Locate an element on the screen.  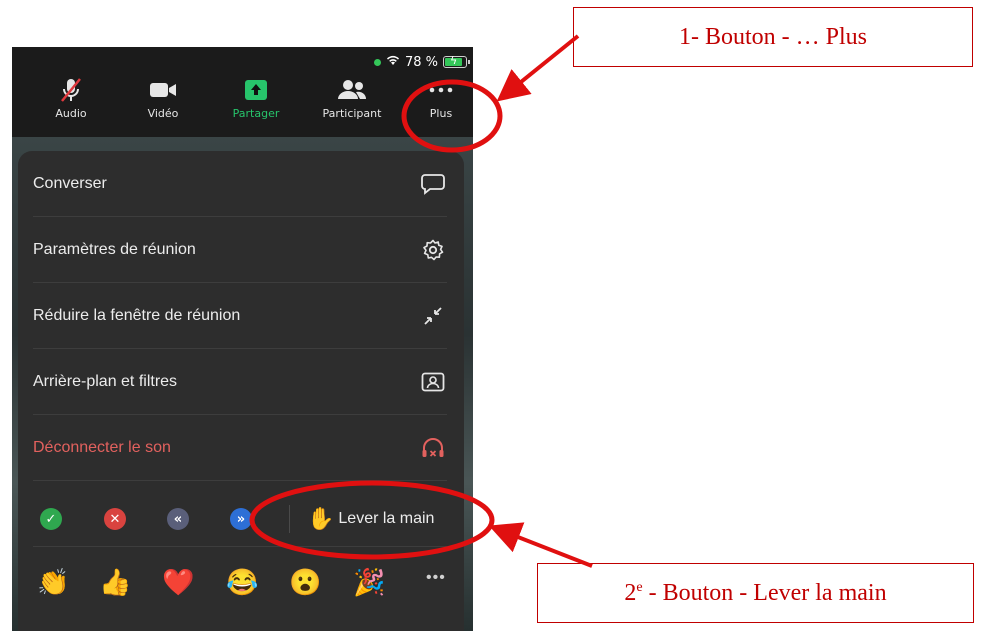
menu-item-chat: Converser is located at coordinates (240, 184).